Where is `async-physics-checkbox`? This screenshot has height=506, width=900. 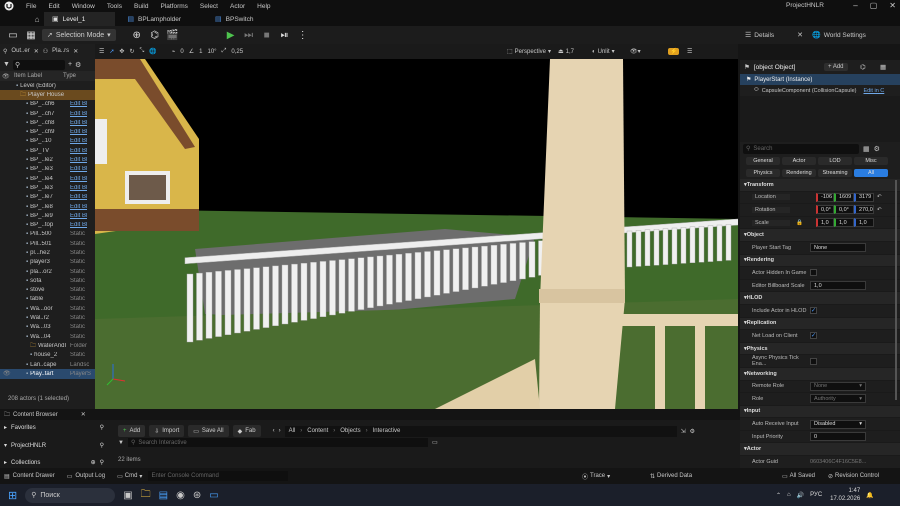 async-physics-checkbox is located at coordinates (813, 361).